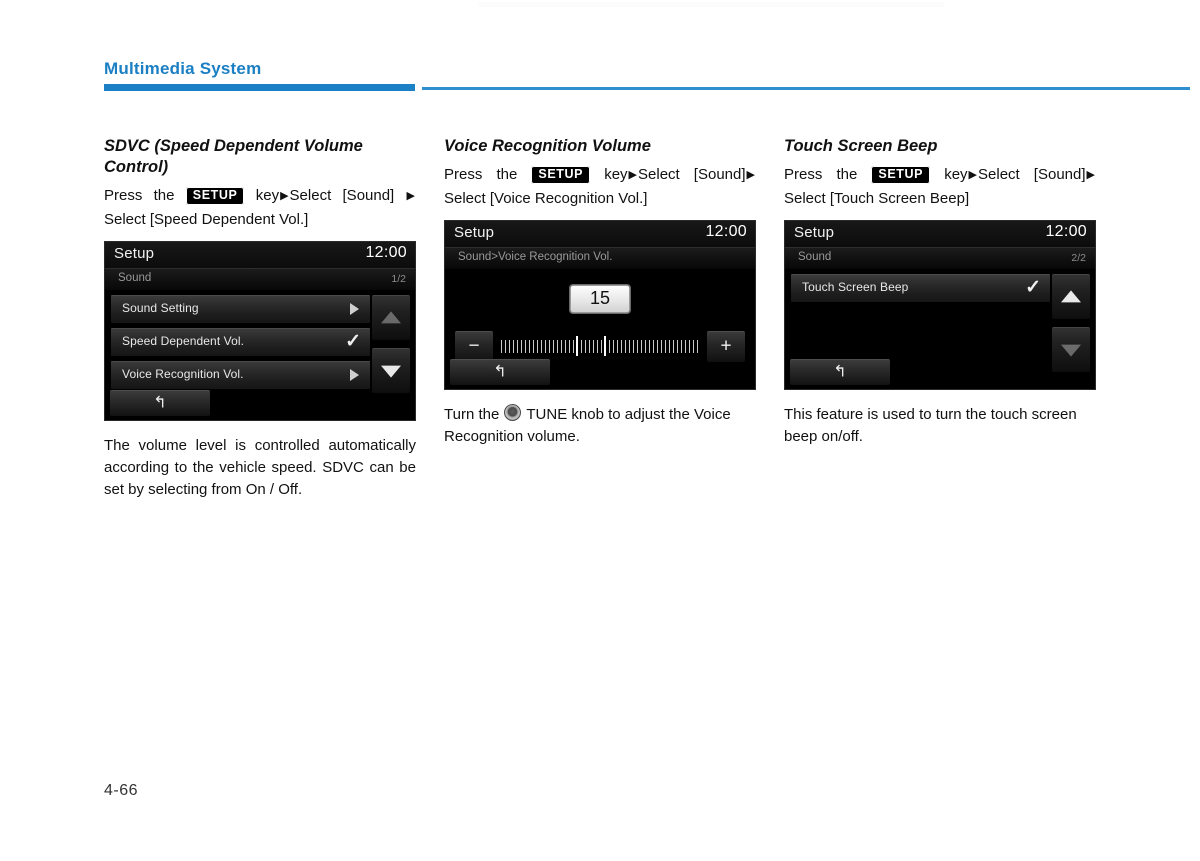 This screenshot has width=1200, height=861. I want to click on section-title-touch-screen-beep: Touch Screen Beep, so click(861, 146).